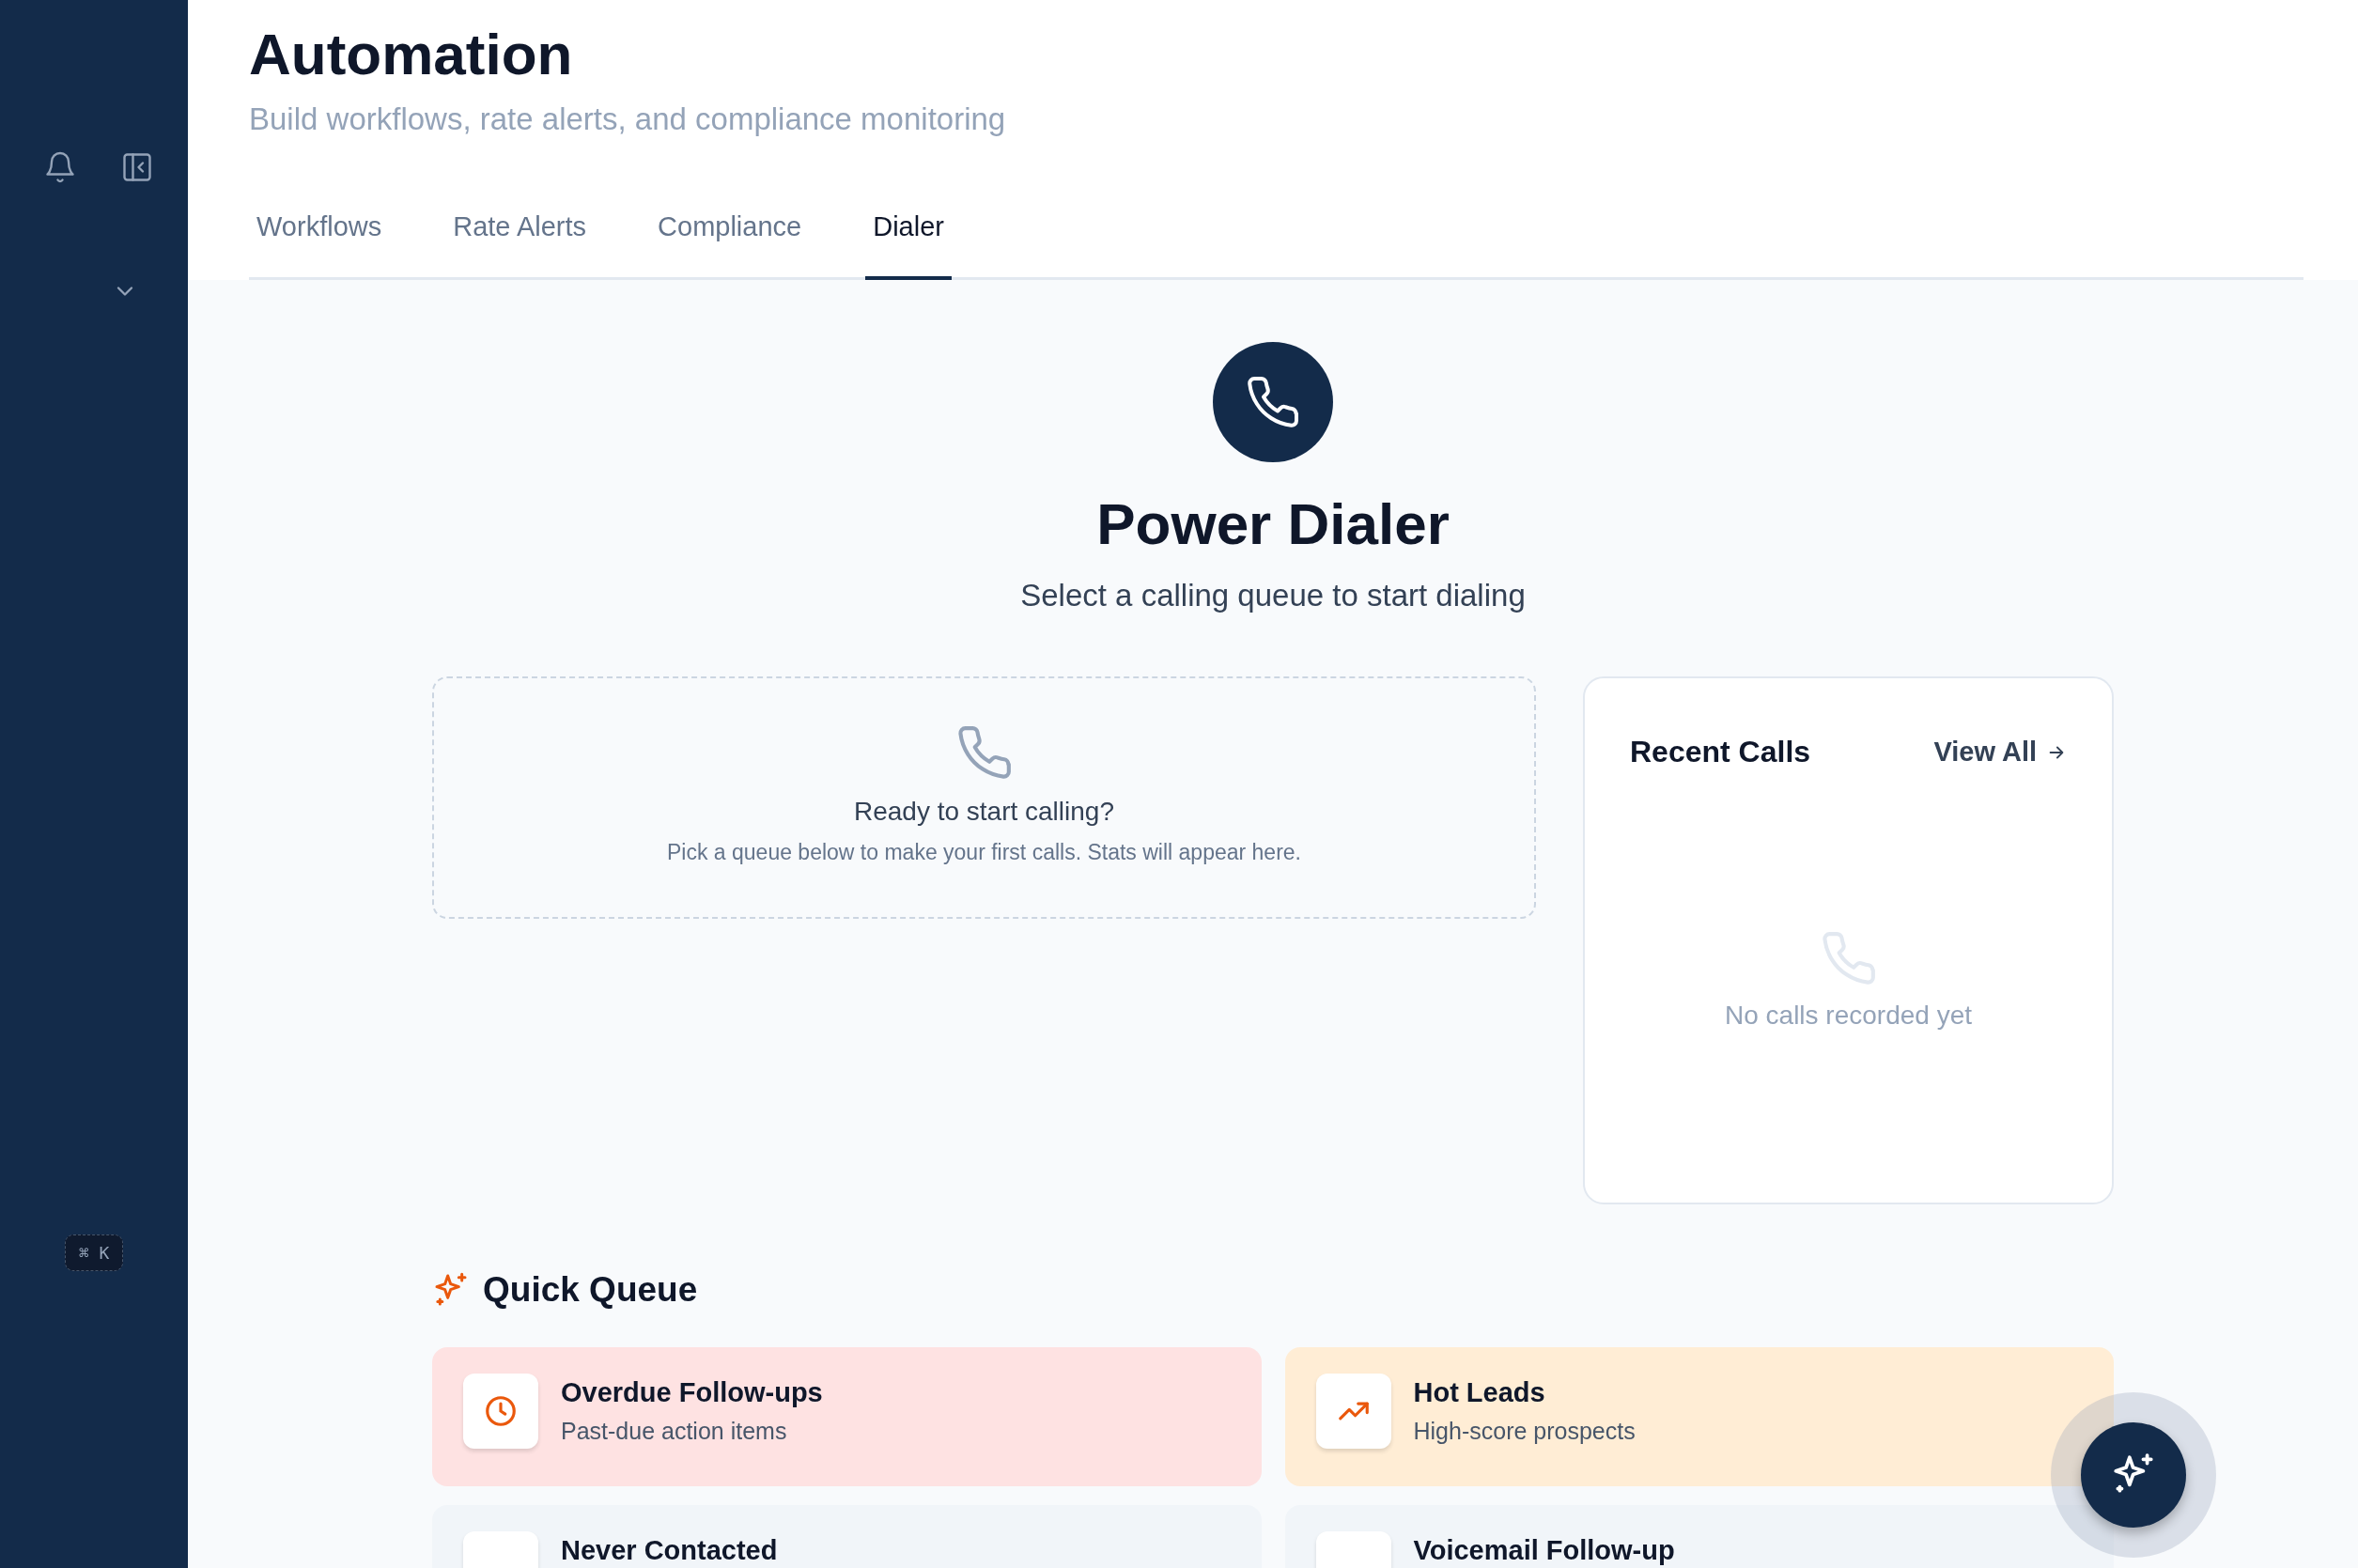 Image resolution: width=2358 pixels, height=1568 pixels. I want to click on recent-calls-title: Recent Calls, so click(1720, 752).